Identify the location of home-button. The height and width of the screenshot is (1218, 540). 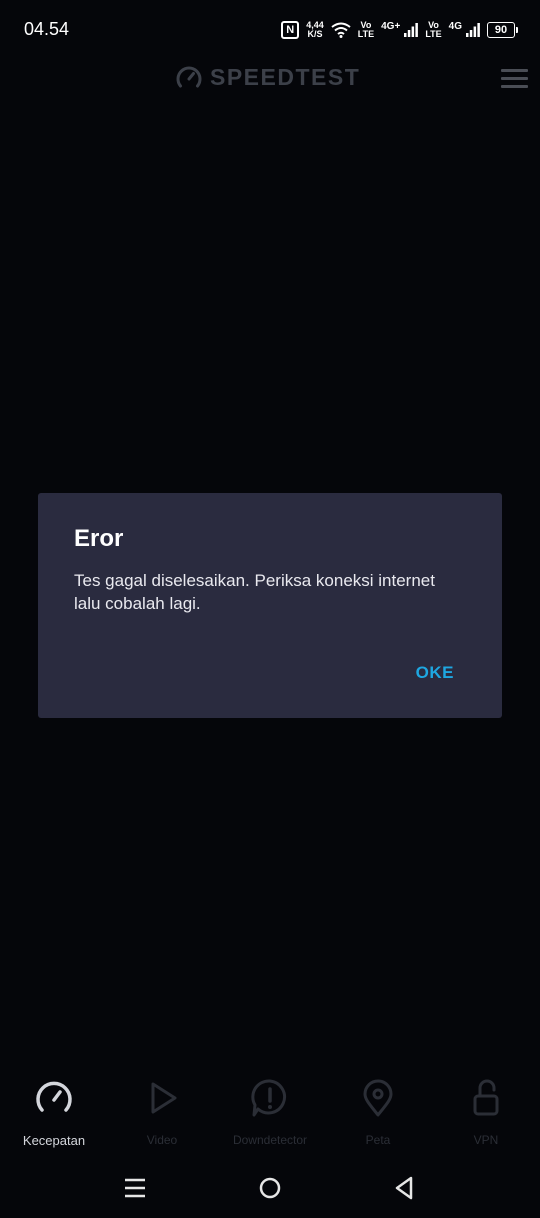
(270, 1188).